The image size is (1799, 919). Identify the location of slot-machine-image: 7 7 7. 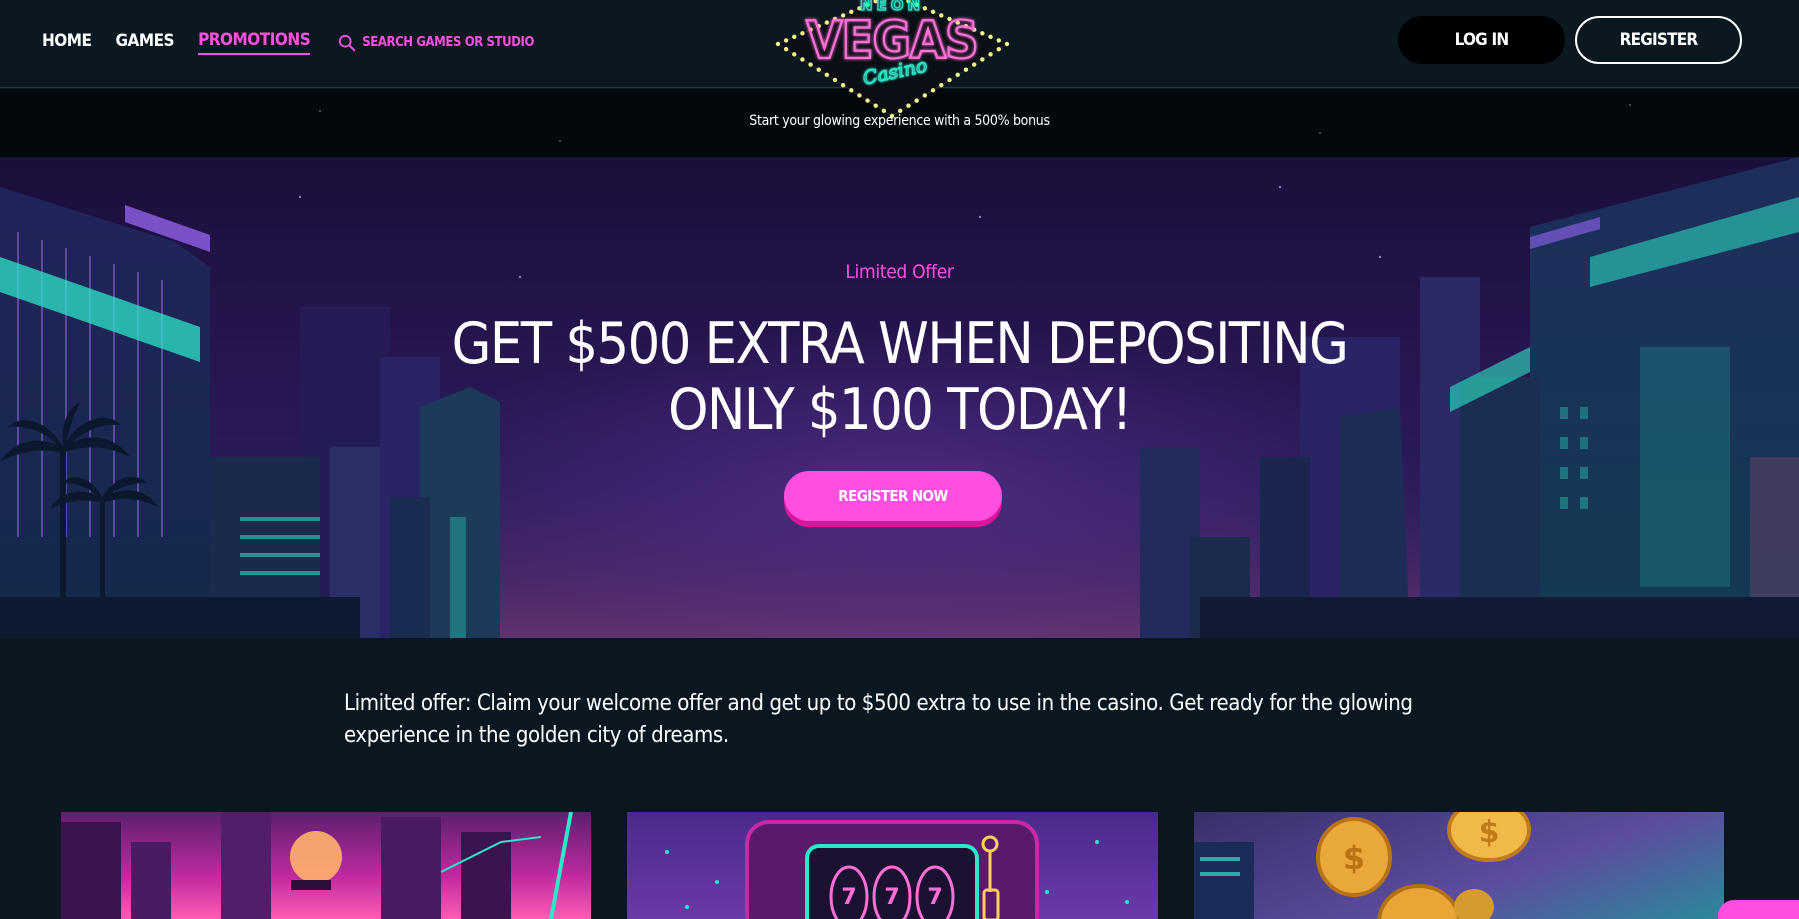
(897, 869).